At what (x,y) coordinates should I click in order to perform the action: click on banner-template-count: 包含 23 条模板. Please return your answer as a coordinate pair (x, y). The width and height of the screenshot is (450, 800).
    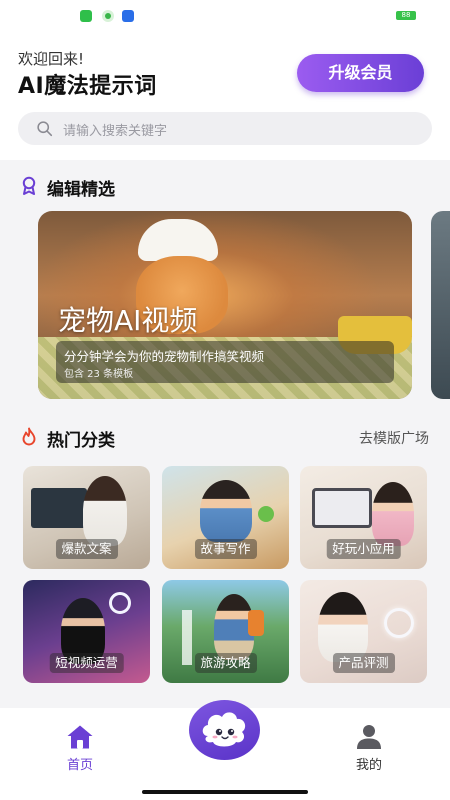
    Looking at the image, I should click on (99, 374).